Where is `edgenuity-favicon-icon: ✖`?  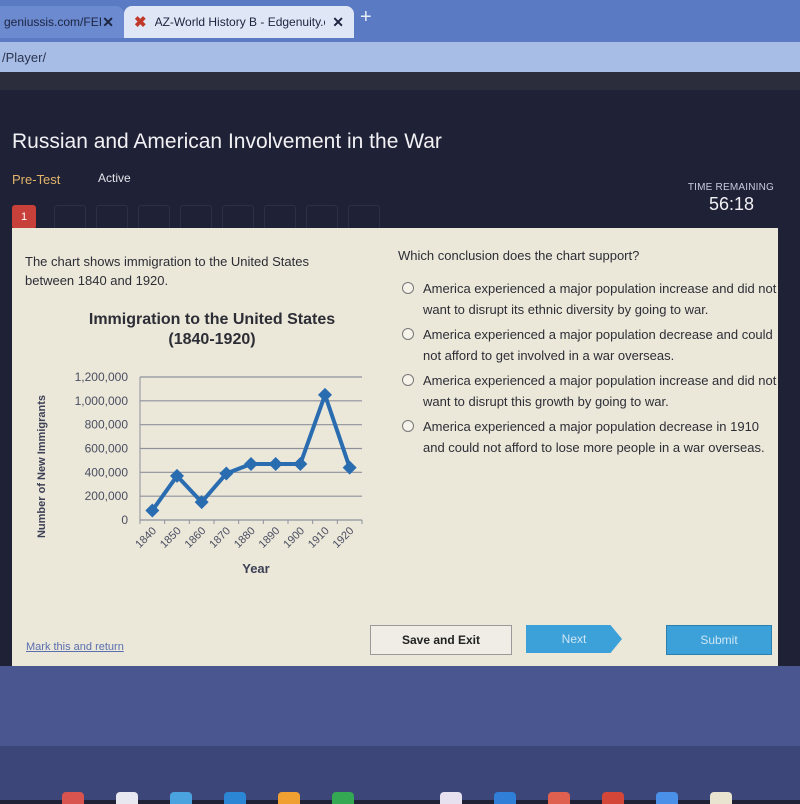 edgenuity-favicon-icon: ✖ is located at coordinates (140, 22).